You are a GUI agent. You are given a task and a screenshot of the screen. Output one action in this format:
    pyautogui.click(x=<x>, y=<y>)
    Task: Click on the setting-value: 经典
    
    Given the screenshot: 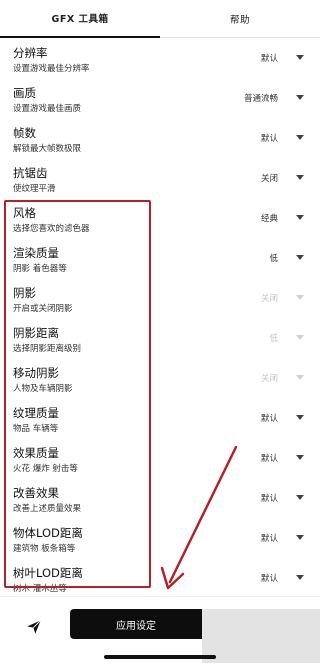 What is the action you would take?
    pyautogui.click(x=269, y=219)
    